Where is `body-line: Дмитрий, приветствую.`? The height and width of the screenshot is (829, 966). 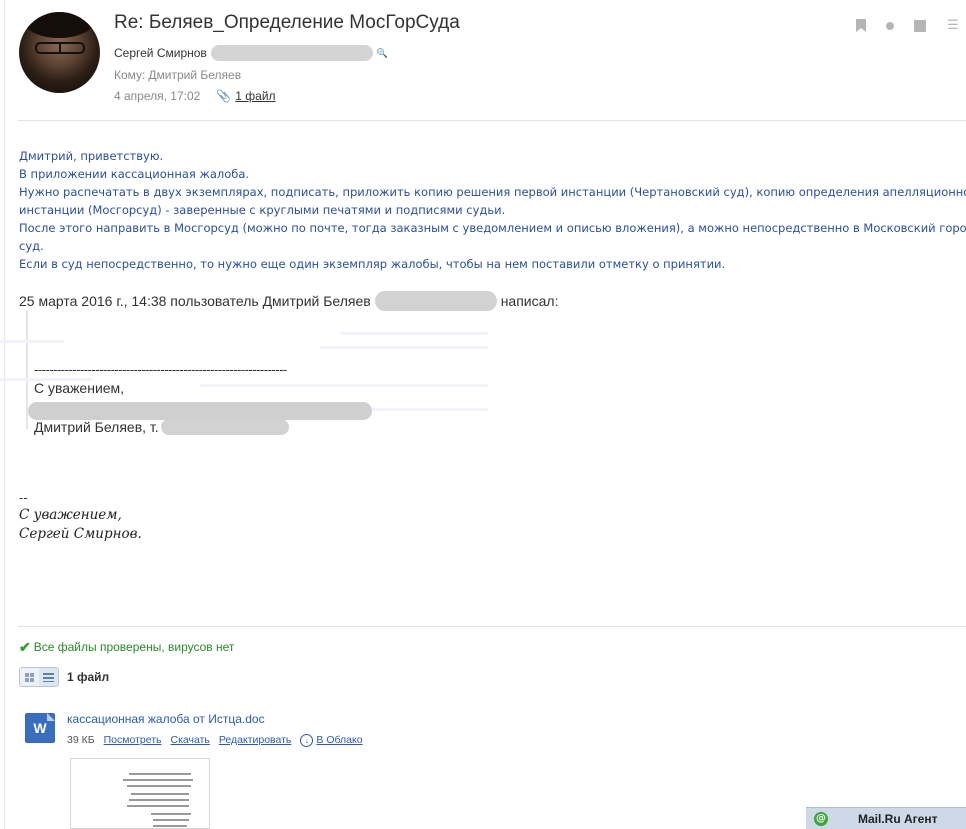 body-line: Дмитрий, приветствую. is located at coordinates (91, 156).